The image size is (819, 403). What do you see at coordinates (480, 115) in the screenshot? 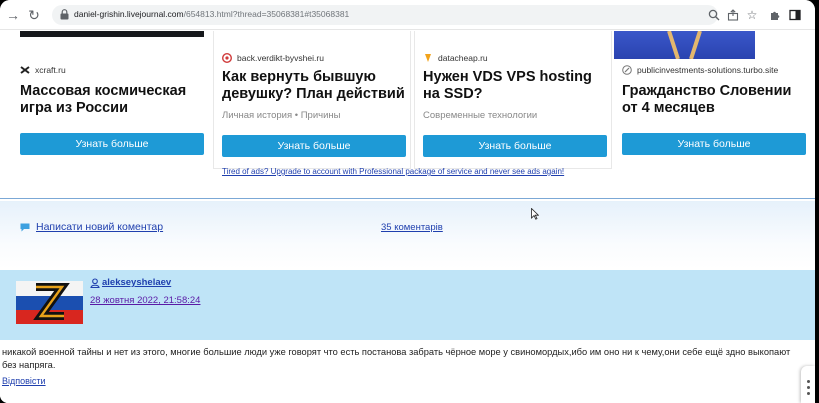
I see `ad-subtitle: Современные технологии` at bounding box center [480, 115].